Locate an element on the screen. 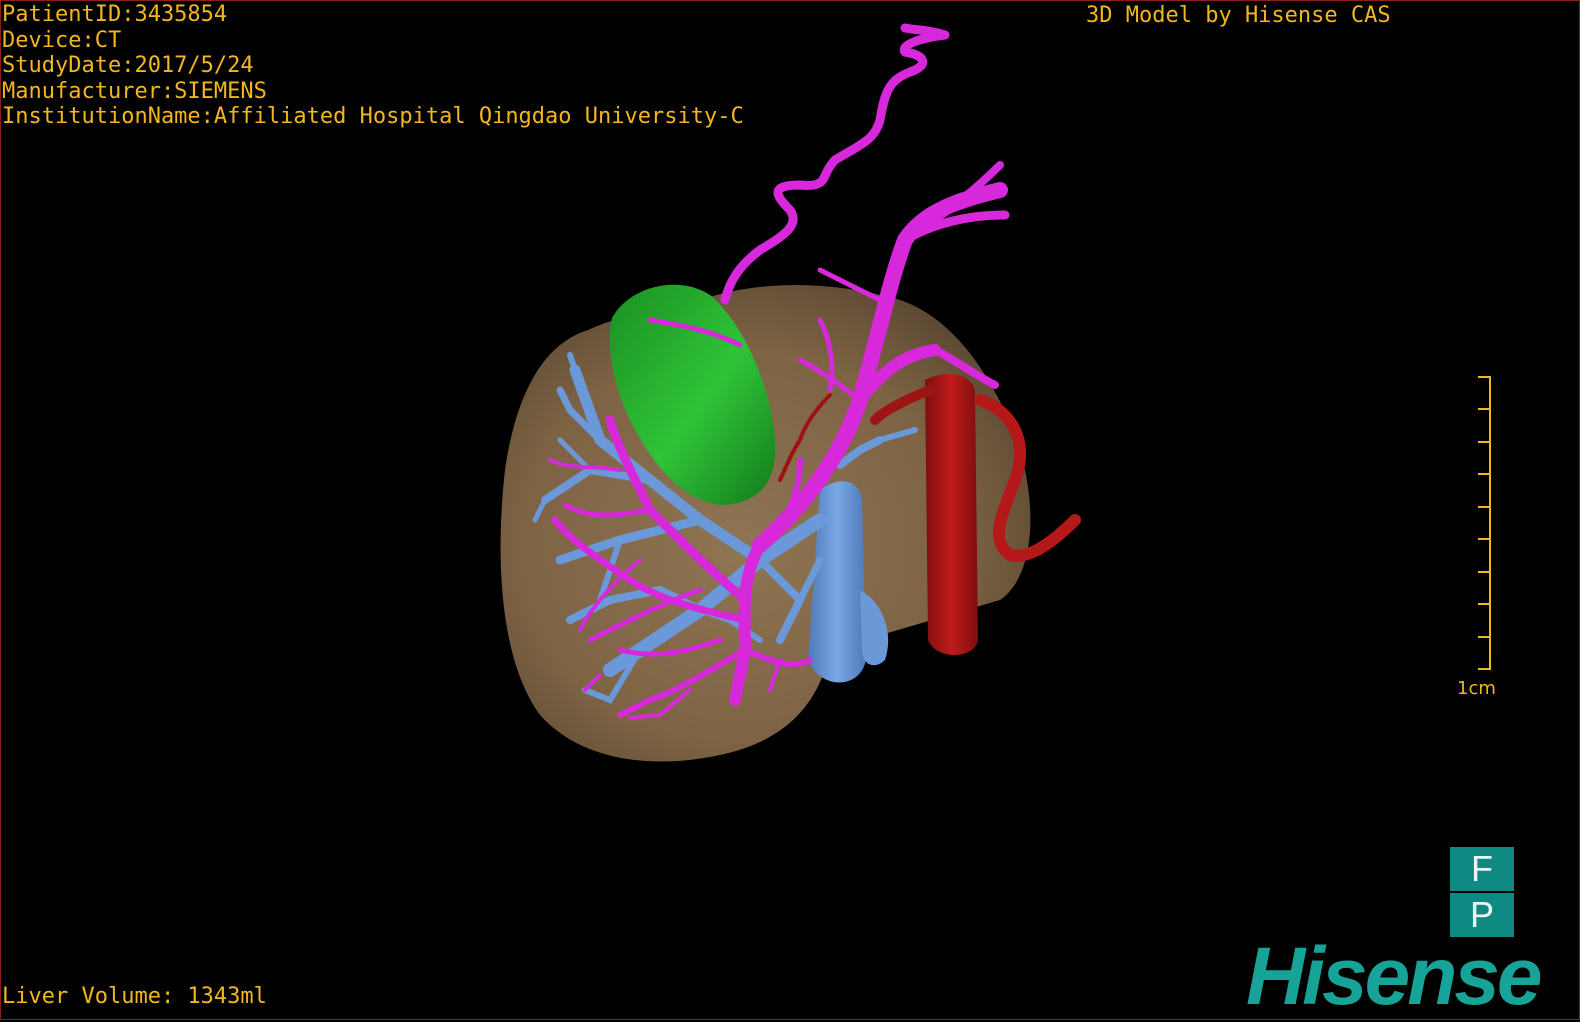 This screenshot has height=1022, width=1580. patient-id-text: PatientID:3435854 is located at coordinates (115, 14).